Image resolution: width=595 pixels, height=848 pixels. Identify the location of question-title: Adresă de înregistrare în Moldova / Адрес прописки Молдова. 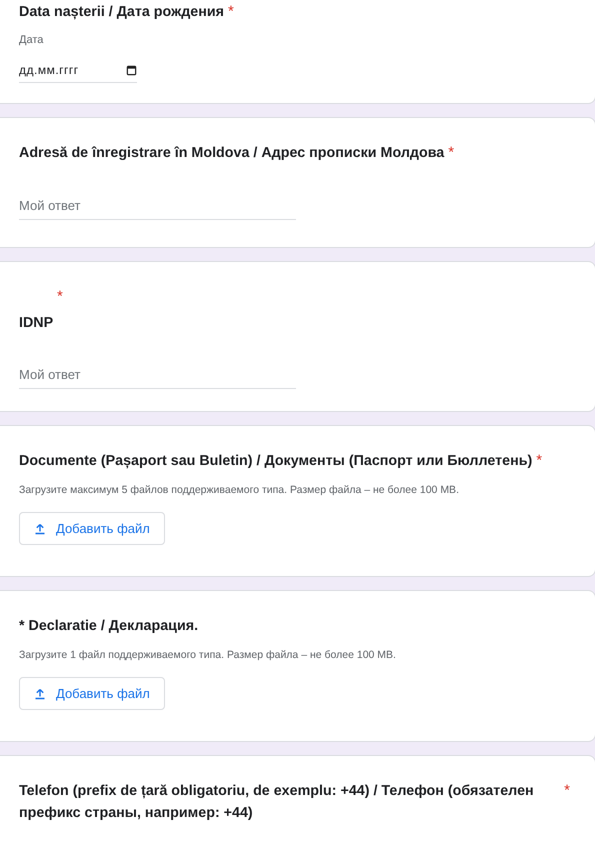
(231, 153).